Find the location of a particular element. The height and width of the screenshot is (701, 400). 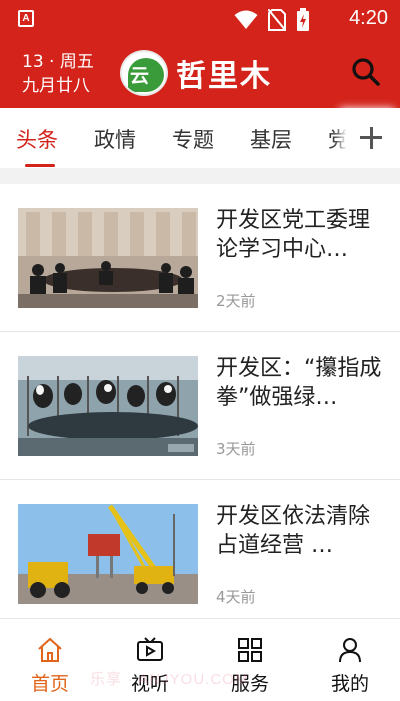

news-time: 4天前 is located at coordinates (236, 597).